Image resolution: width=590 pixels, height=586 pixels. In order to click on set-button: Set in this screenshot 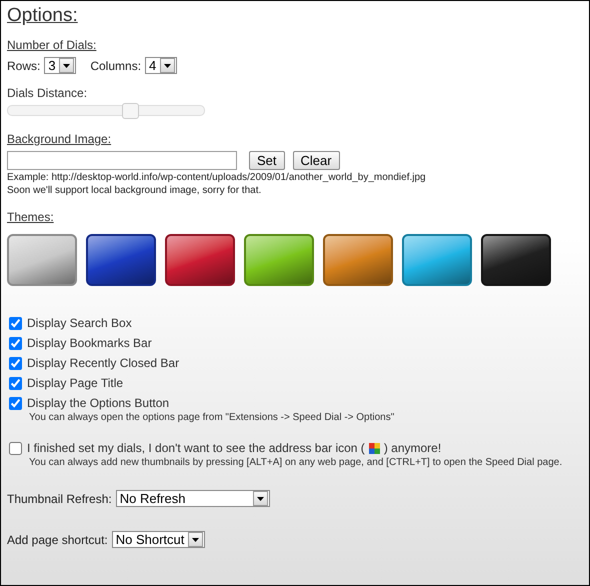, I will do `click(267, 160)`.